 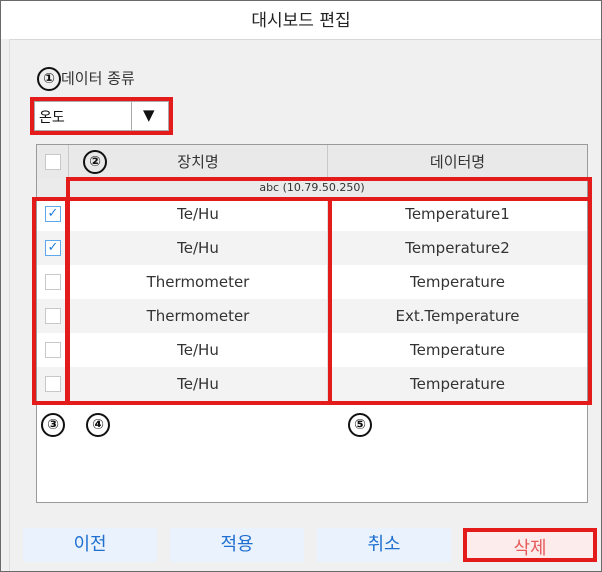 What do you see at coordinates (312, 248) in the screenshot?
I see `table-row: ✓ Te/Hu Temperature2` at bounding box center [312, 248].